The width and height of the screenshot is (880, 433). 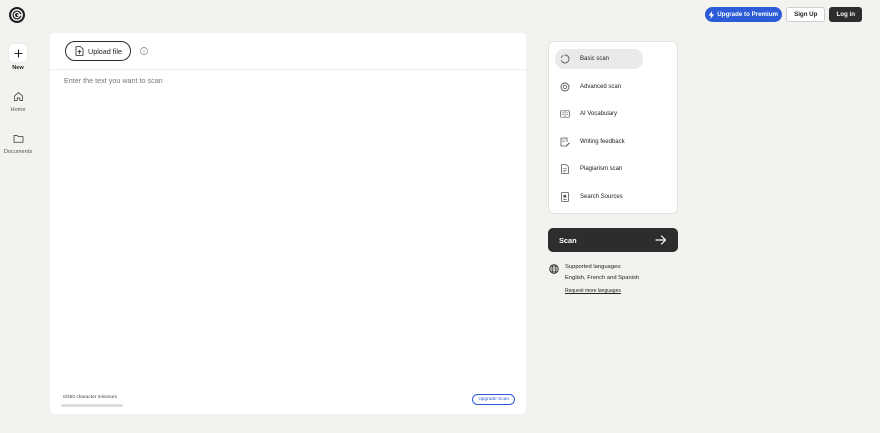 I want to click on search-sources-icon, so click(x=565, y=196).